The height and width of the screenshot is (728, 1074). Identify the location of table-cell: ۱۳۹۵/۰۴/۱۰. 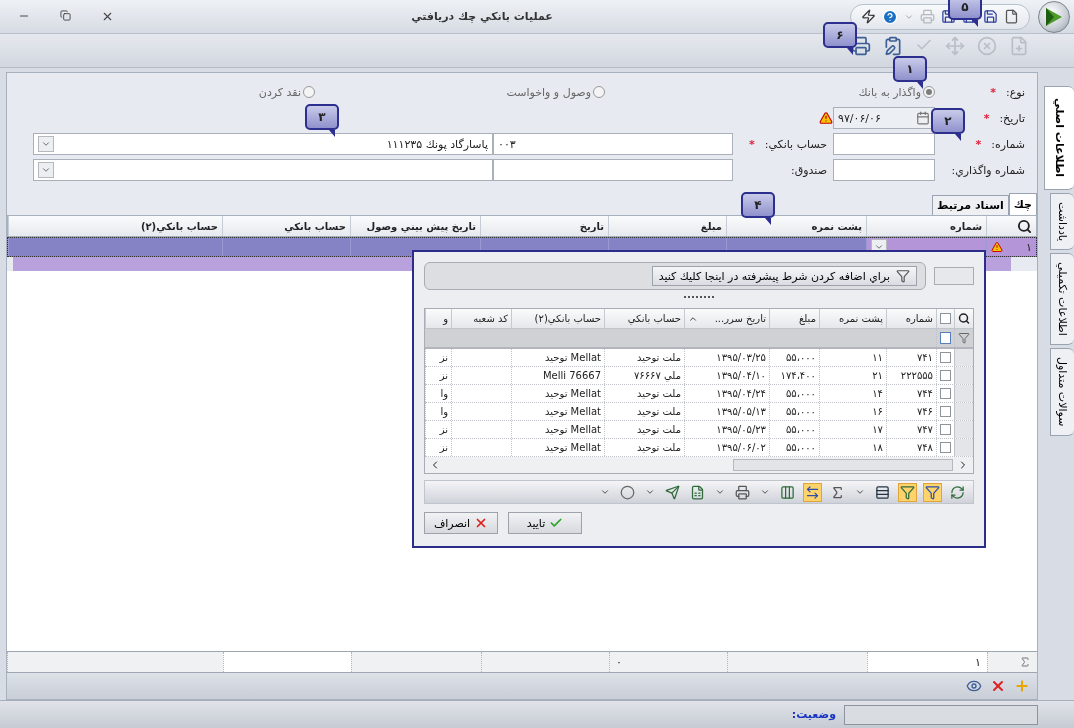
(741, 375).